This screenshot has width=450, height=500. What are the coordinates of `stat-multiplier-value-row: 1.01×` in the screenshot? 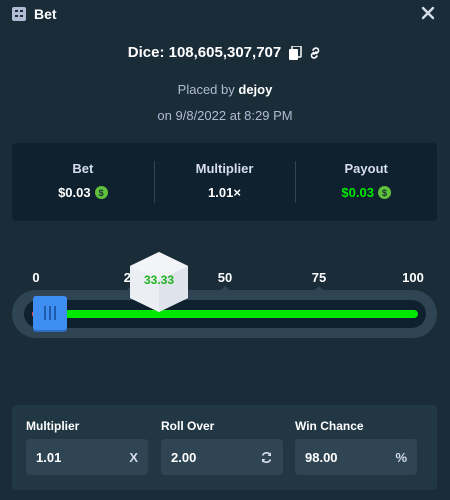 It's located at (224, 192).